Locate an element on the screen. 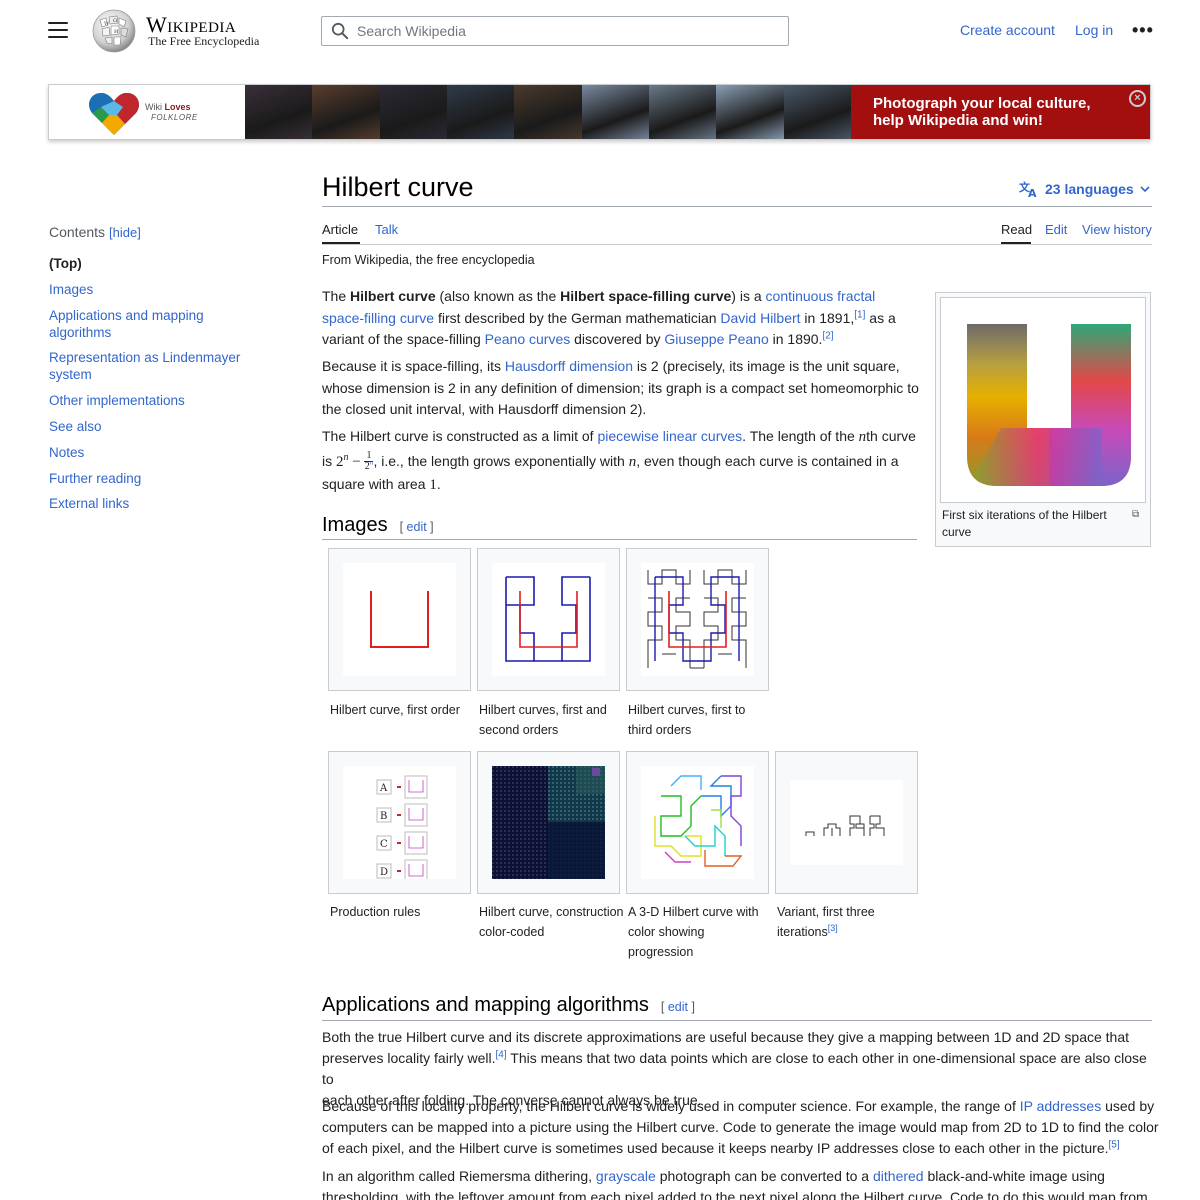  enlarge-icon: ⧉ is located at coordinates (1135, 514).